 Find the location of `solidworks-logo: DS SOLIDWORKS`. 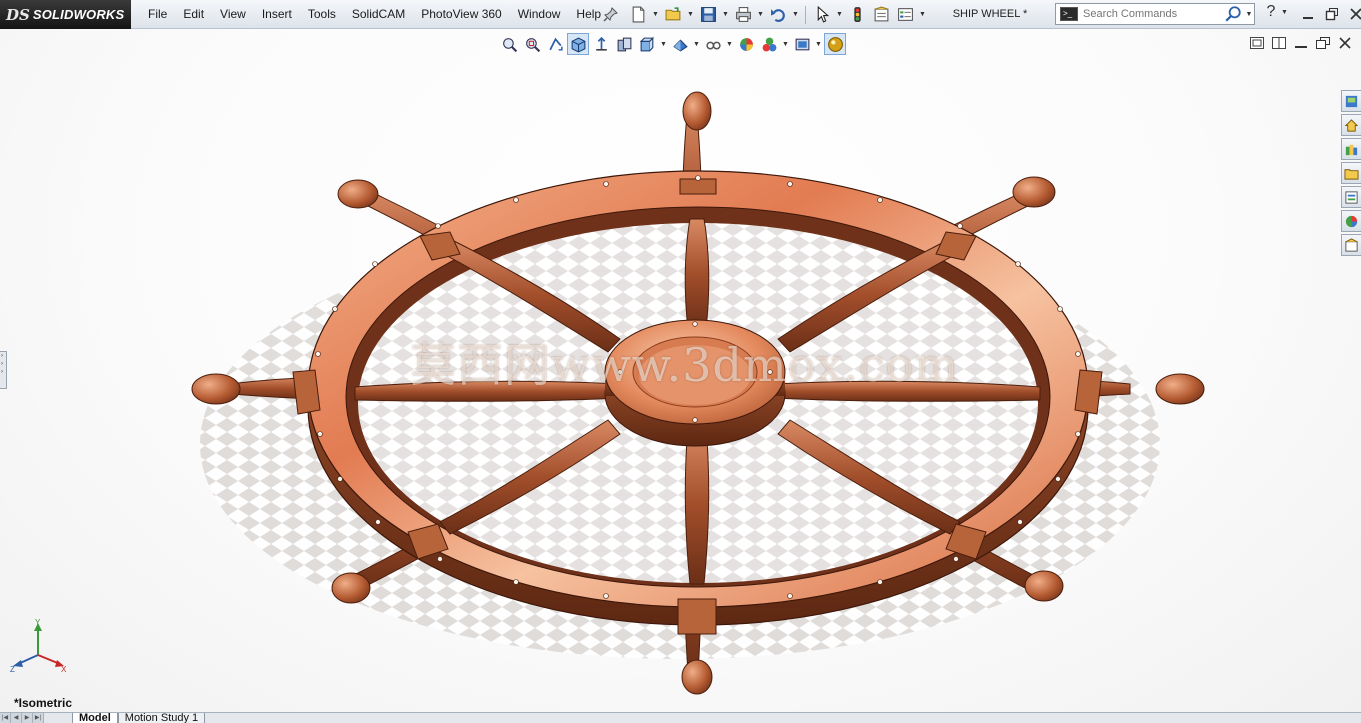

solidworks-logo: DS SOLIDWORKS is located at coordinates (65, 14).